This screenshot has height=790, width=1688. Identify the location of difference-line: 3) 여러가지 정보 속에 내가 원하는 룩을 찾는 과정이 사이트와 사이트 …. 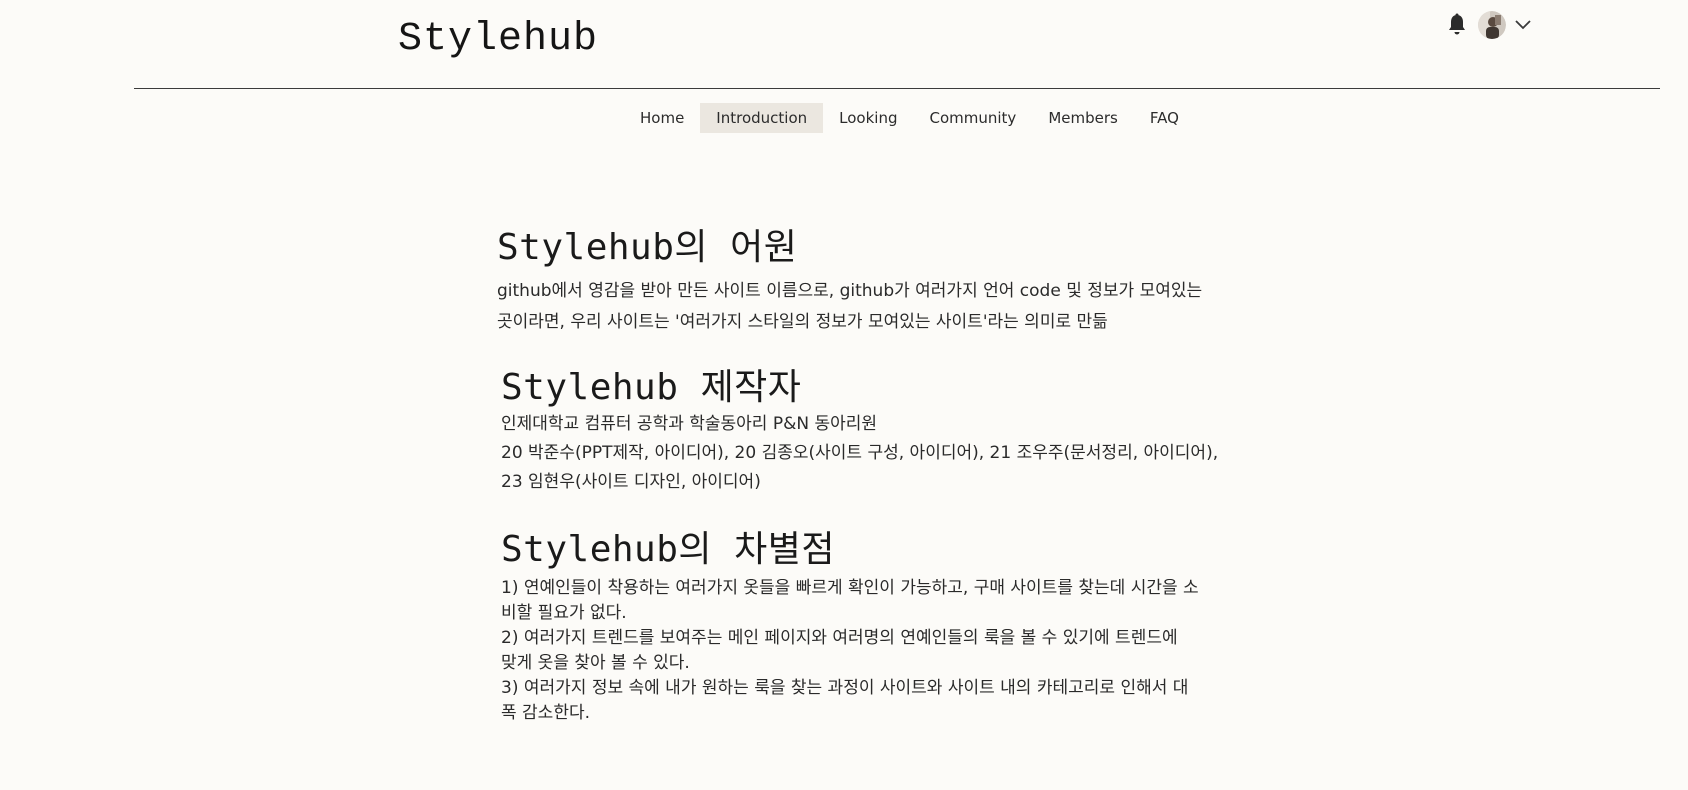
(845, 688).